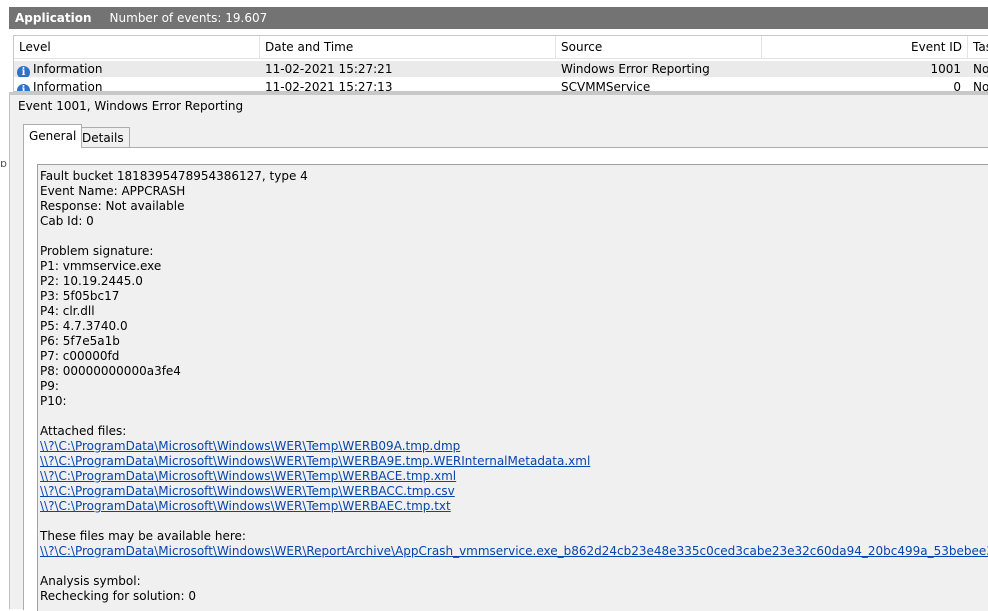 This screenshot has height=611, width=988. I want to click on signature-p3: P3: 5f05bc17, so click(80, 296).